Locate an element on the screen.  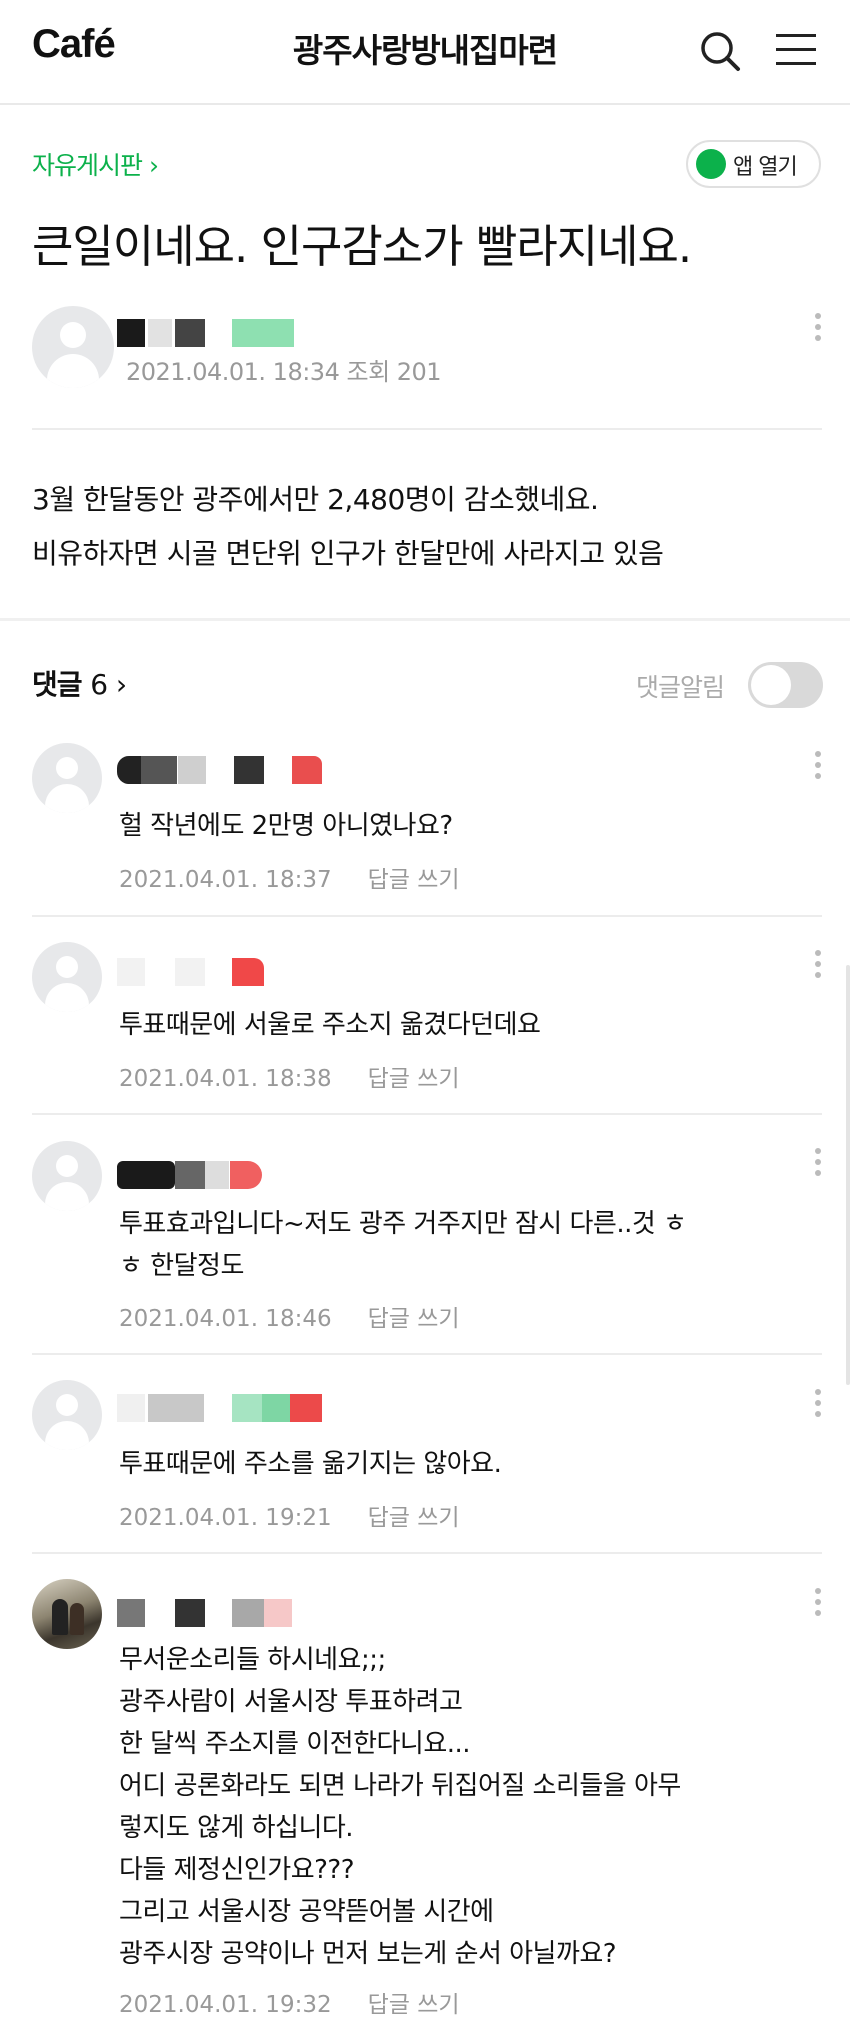
comment-line: 다들 제정신인가요??? is located at coordinates (237, 1870).